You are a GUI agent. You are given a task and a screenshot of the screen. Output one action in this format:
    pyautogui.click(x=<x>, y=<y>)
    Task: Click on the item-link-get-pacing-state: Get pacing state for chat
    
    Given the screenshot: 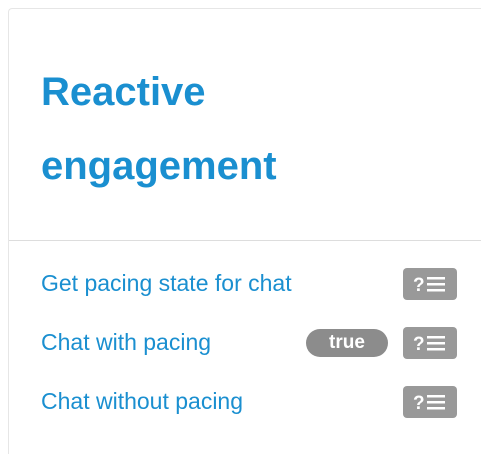 What is the action you would take?
    pyautogui.click(x=166, y=283)
    